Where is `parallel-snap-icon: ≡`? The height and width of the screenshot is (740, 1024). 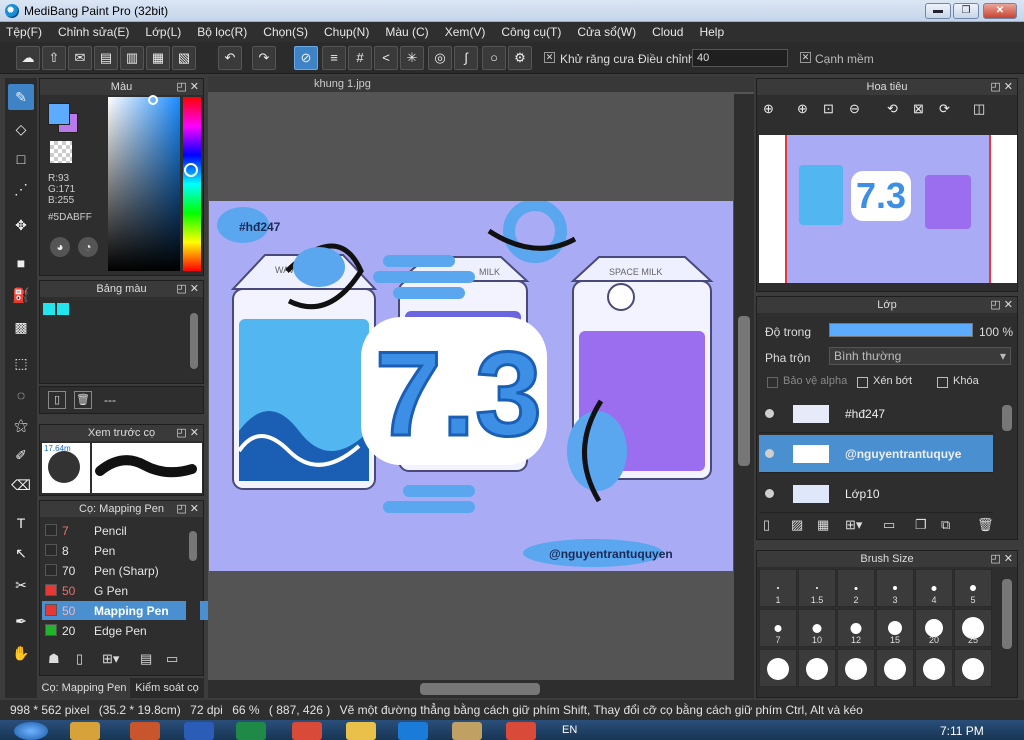
parallel-snap-icon: ≡ is located at coordinates (334, 58).